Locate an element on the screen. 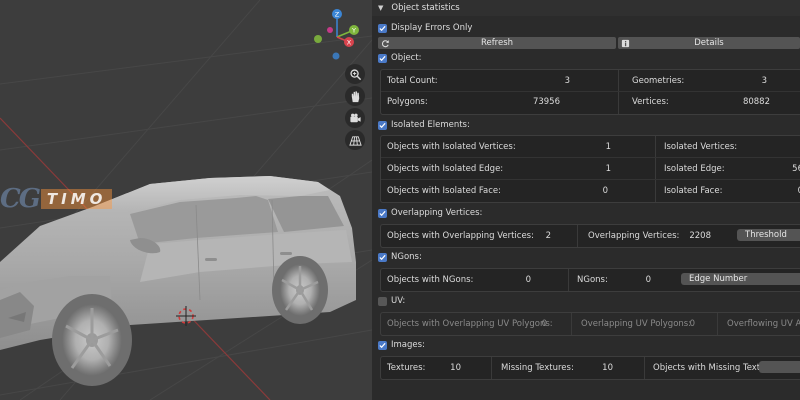  objects-with-ngons-value: 0 is located at coordinates (528, 280).